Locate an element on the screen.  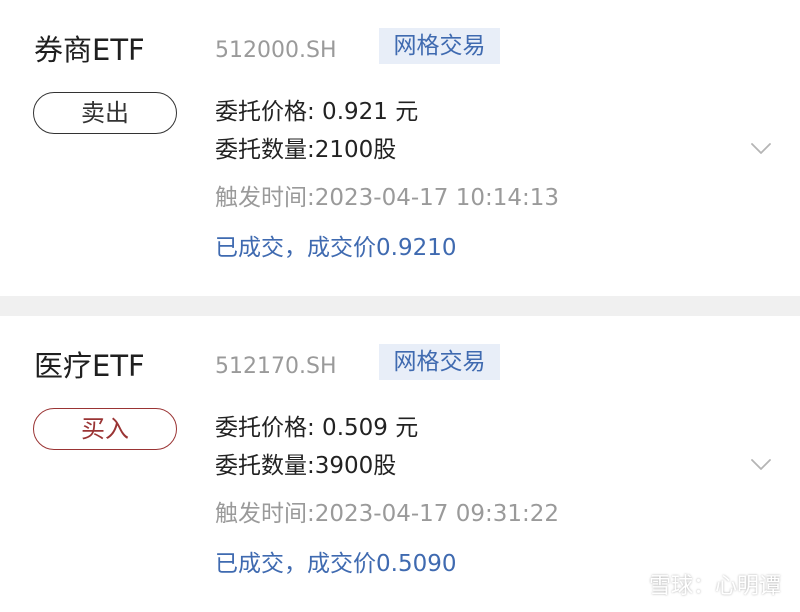
order-price: 委托价格: 0.509 元 is located at coordinates (317, 428).